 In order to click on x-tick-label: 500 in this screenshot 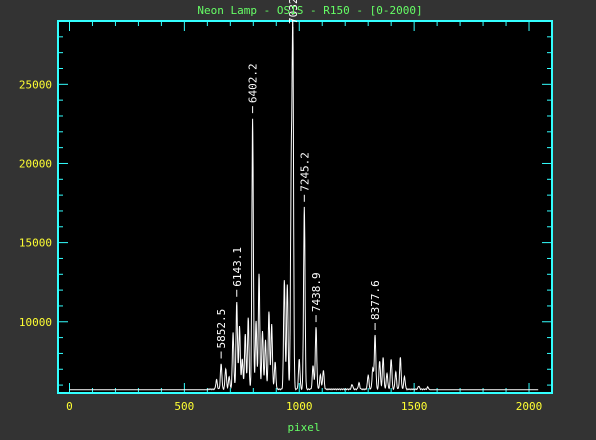, I will do `click(184, 406)`.